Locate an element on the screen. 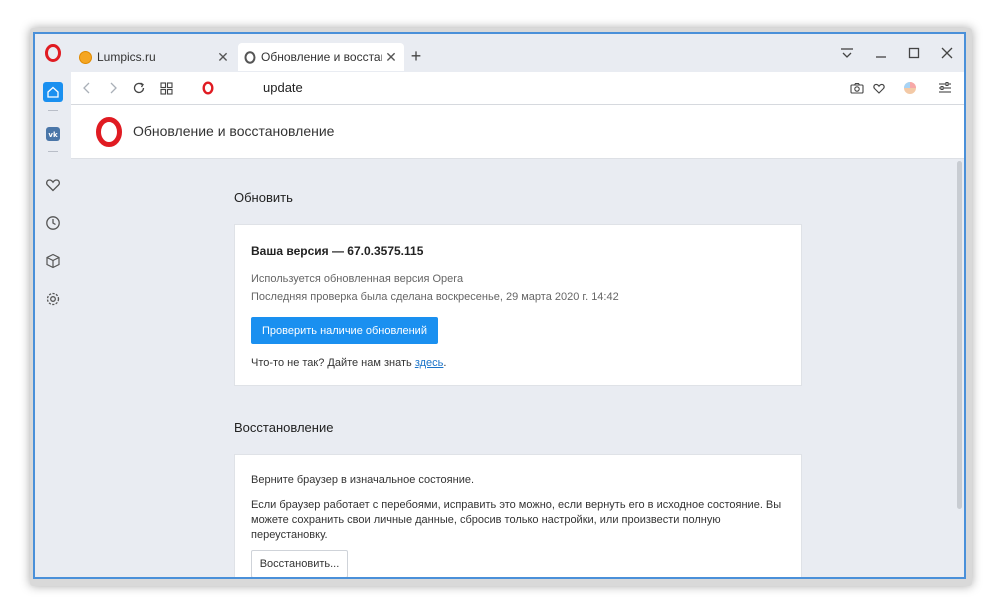 Image resolution: width=1000 pixels, height=614 pixels. sidebar-item-extensions is located at coordinates (53, 261).